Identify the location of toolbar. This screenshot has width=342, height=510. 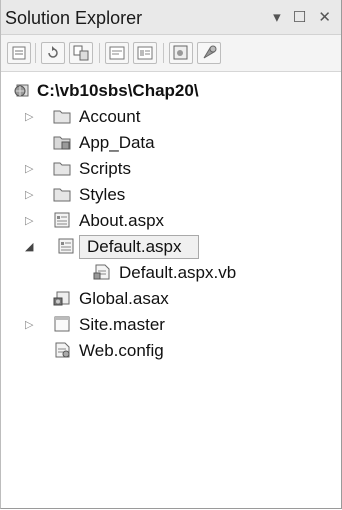
(171, 53).